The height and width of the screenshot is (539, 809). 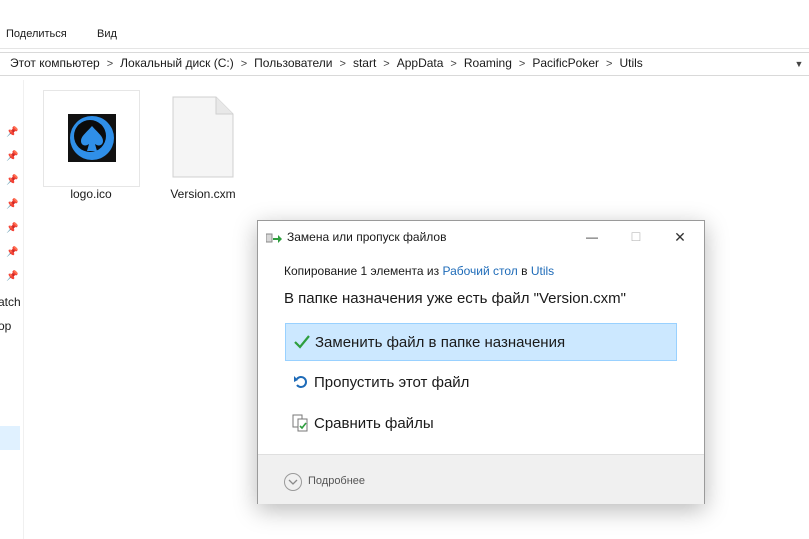 What do you see at coordinates (10, 302) in the screenshot?
I see `nav-item: atch` at bounding box center [10, 302].